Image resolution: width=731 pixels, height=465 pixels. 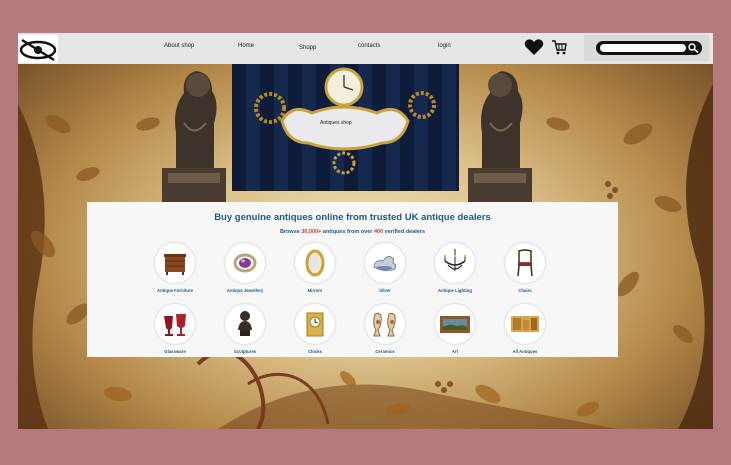 I want to click on category-label: Sculptures, so click(x=245, y=351).